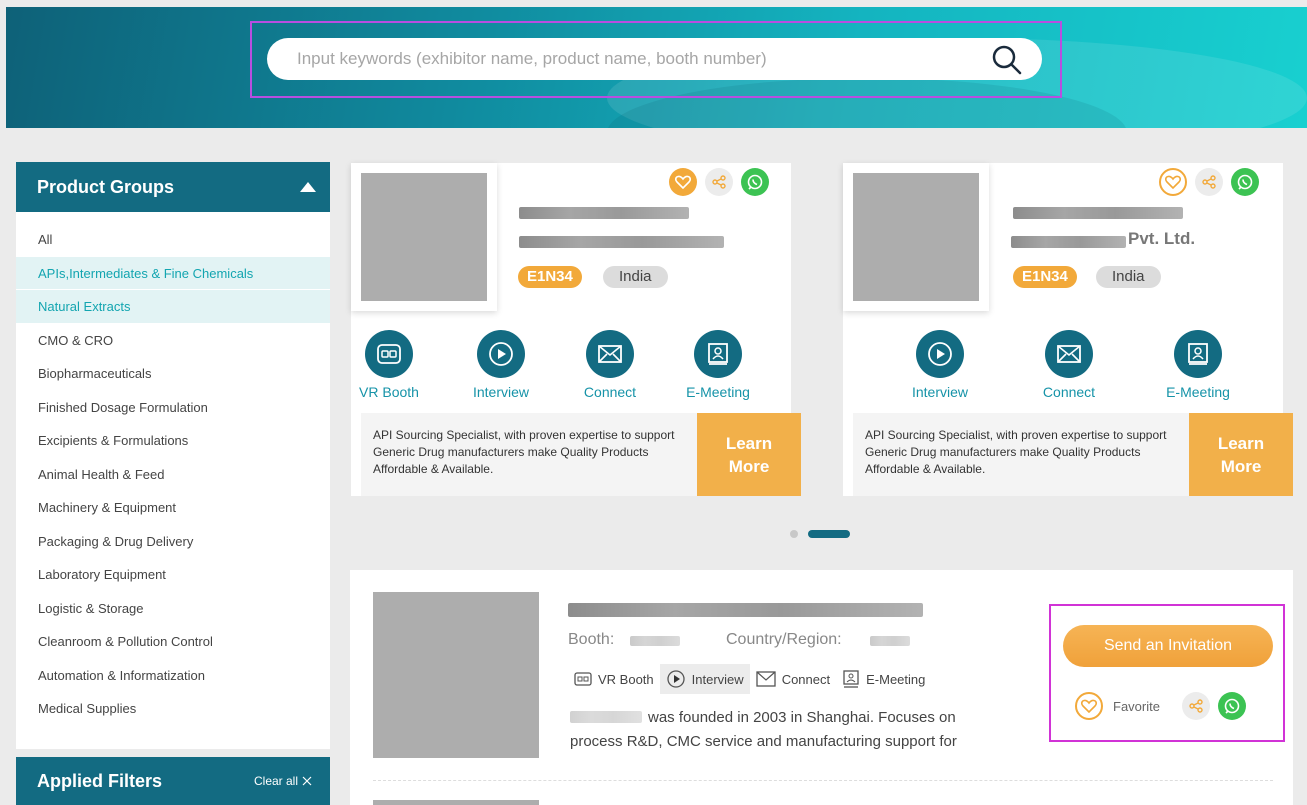 The image size is (1307, 805). What do you see at coordinates (591, 639) in the screenshot?
I see `booth-label: Booth:` at bounding box center [591, 639].